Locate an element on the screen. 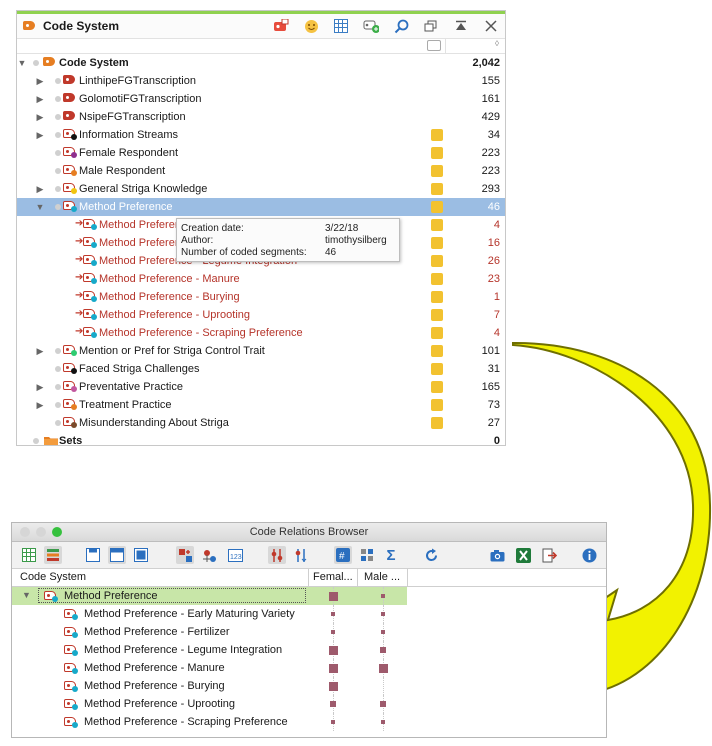  crb-row-label: Method Preference - Burying is located at coordinates (154, 686).